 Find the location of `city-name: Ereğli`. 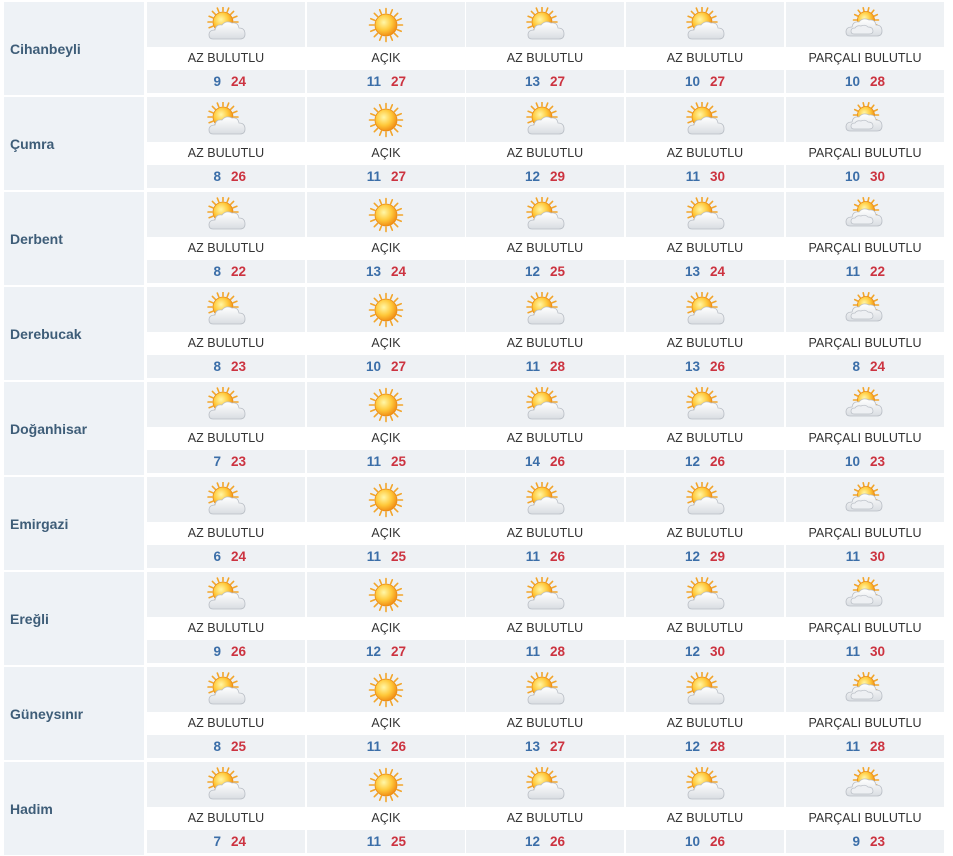

city-name: Ereğli is located at coordinates (29, 619).